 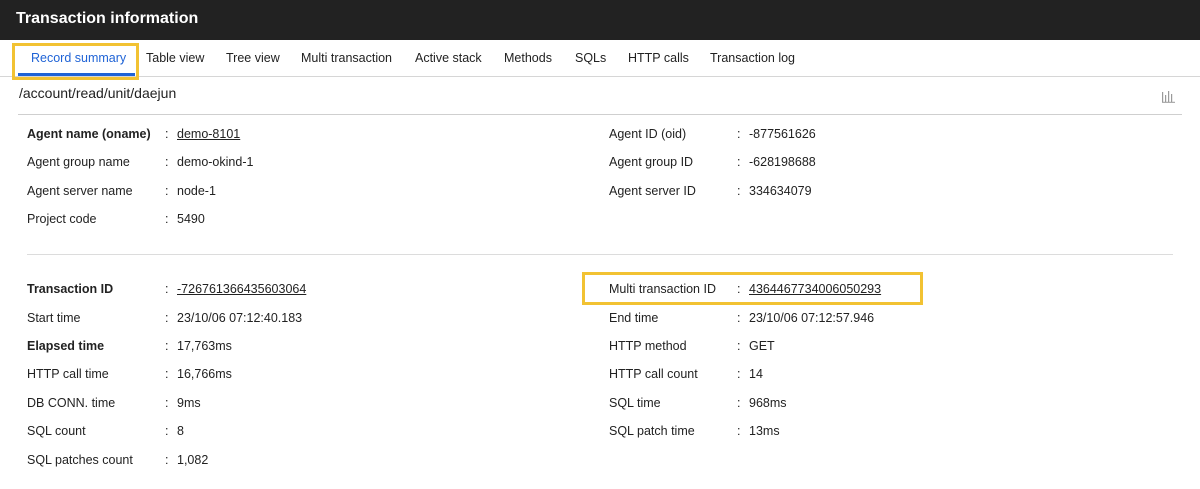 What do you see at coordinates (600, 96) in the screenshot?
I see `path-row: /account/read/unit/daejun` at bounding box center [600, 96].